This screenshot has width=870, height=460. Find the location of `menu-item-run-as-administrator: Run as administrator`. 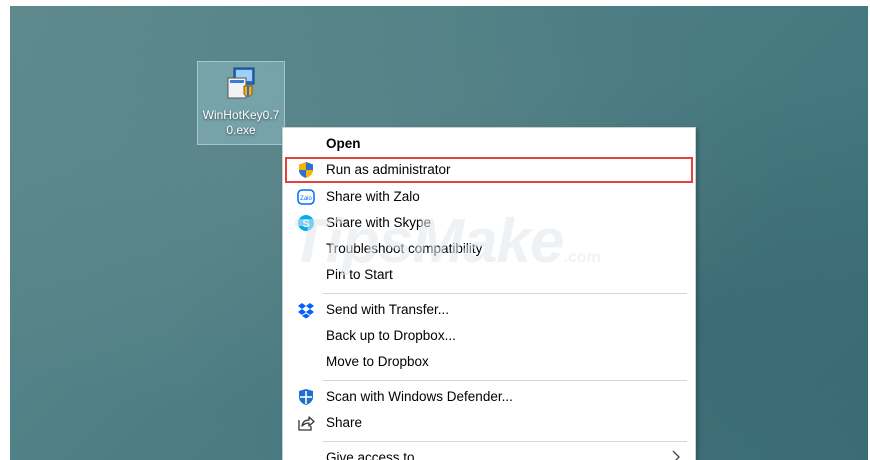

menu-item-run-as-administrator: Run as administrator is located at coordinates (489, 170).